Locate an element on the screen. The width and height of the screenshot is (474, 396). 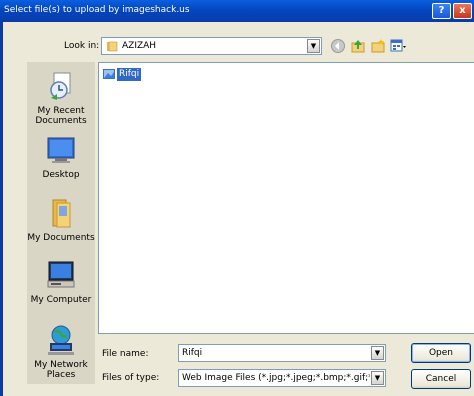
place-label-recent: My Recent Documents is located at coordinates (61, 116).